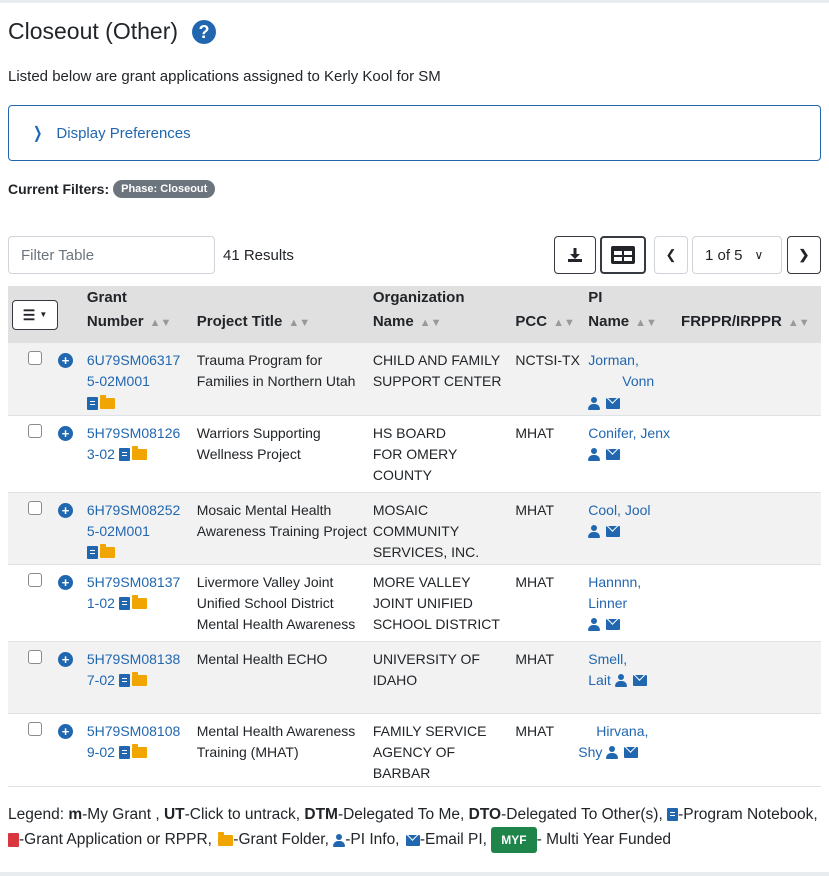  Describe the element at coordinates (613, 741) in the screenshot. I see `pi-name-link: Hirvana, Shy` at that location.